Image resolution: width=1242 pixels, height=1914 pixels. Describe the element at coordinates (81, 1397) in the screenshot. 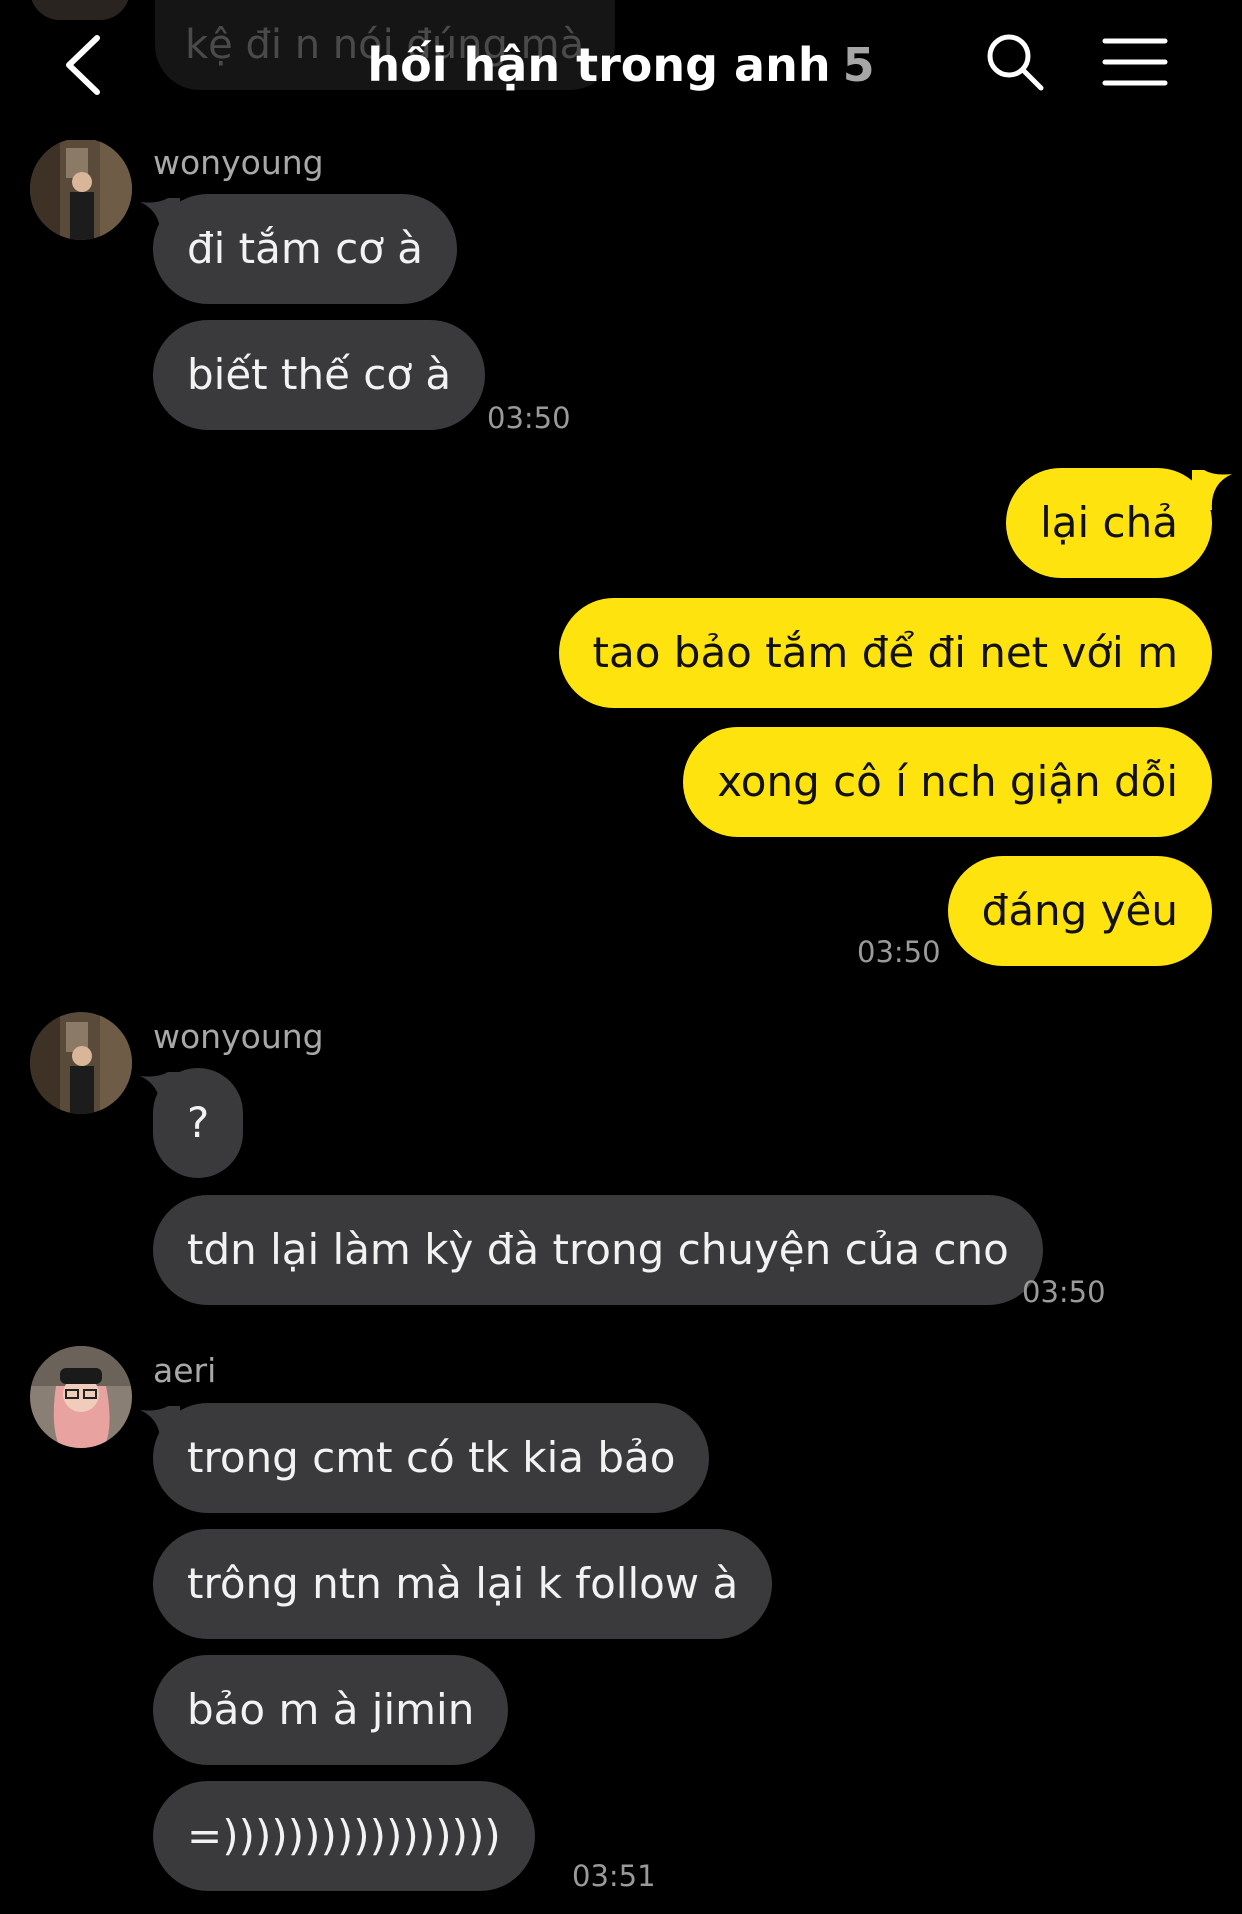

I see `avatar-aeri` at that location.